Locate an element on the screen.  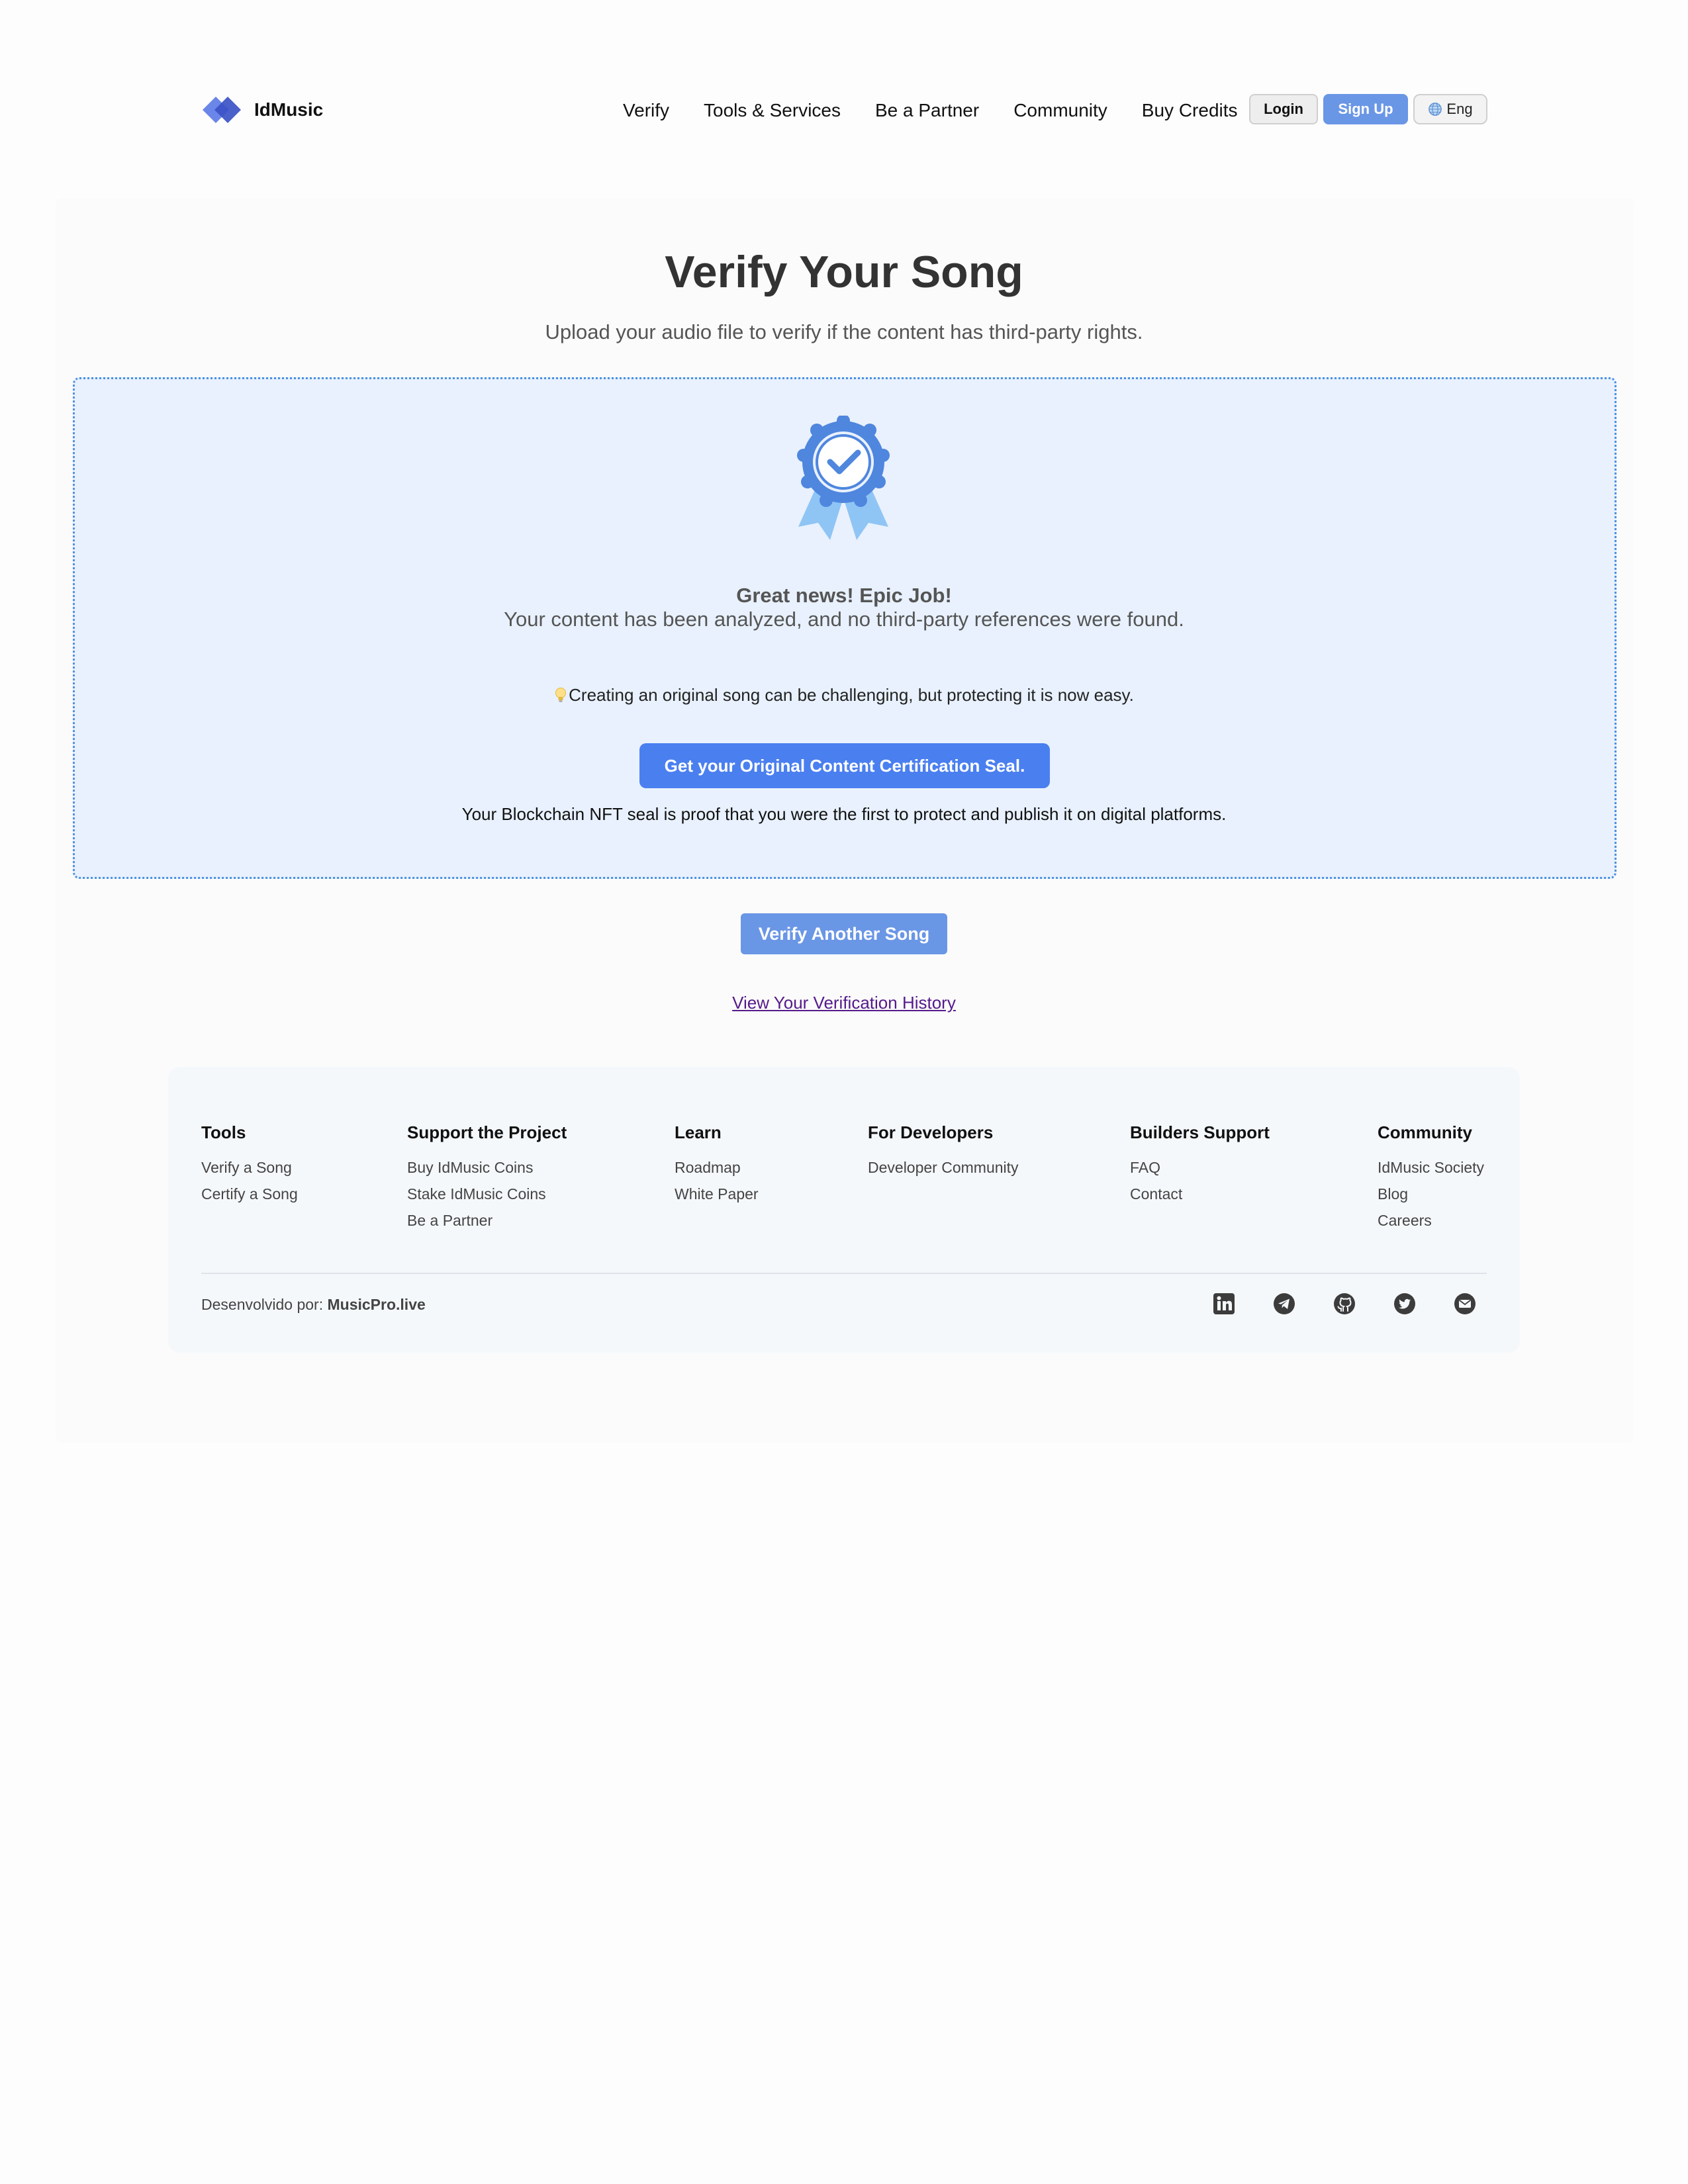
language-selector: Eng is located at coordinates (1450, 109).